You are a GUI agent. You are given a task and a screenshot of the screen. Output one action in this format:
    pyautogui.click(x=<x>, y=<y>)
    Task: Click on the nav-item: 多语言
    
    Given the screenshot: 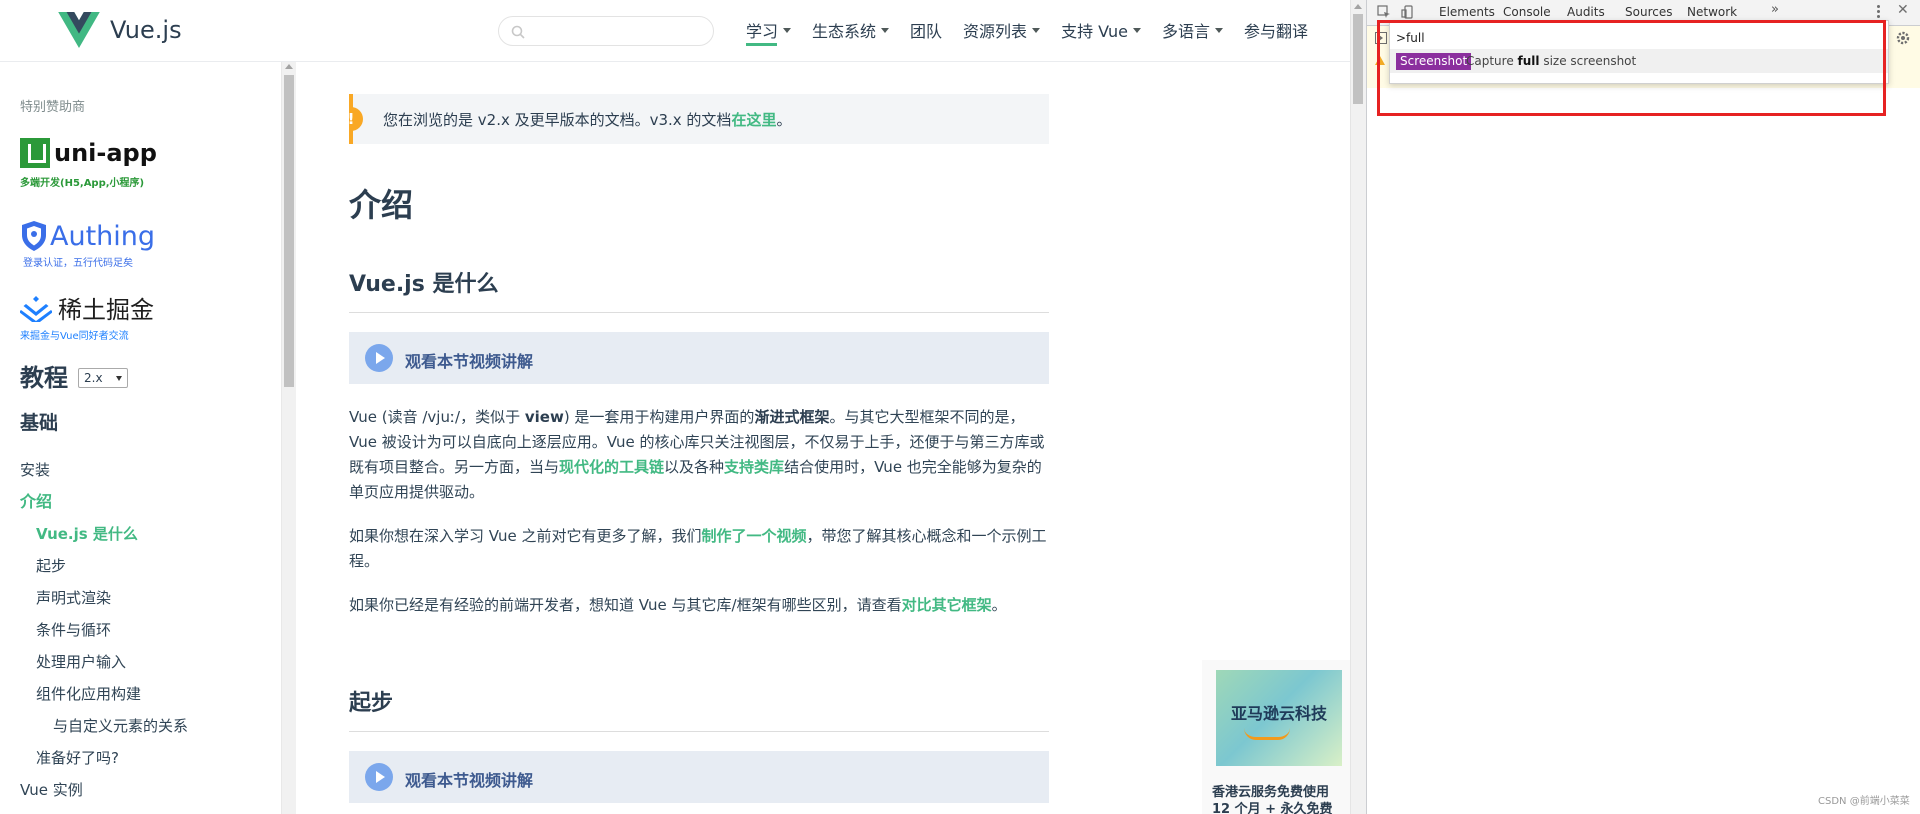 What is the action you would take?
    pyautogui.click(x=1193, y=30)
    